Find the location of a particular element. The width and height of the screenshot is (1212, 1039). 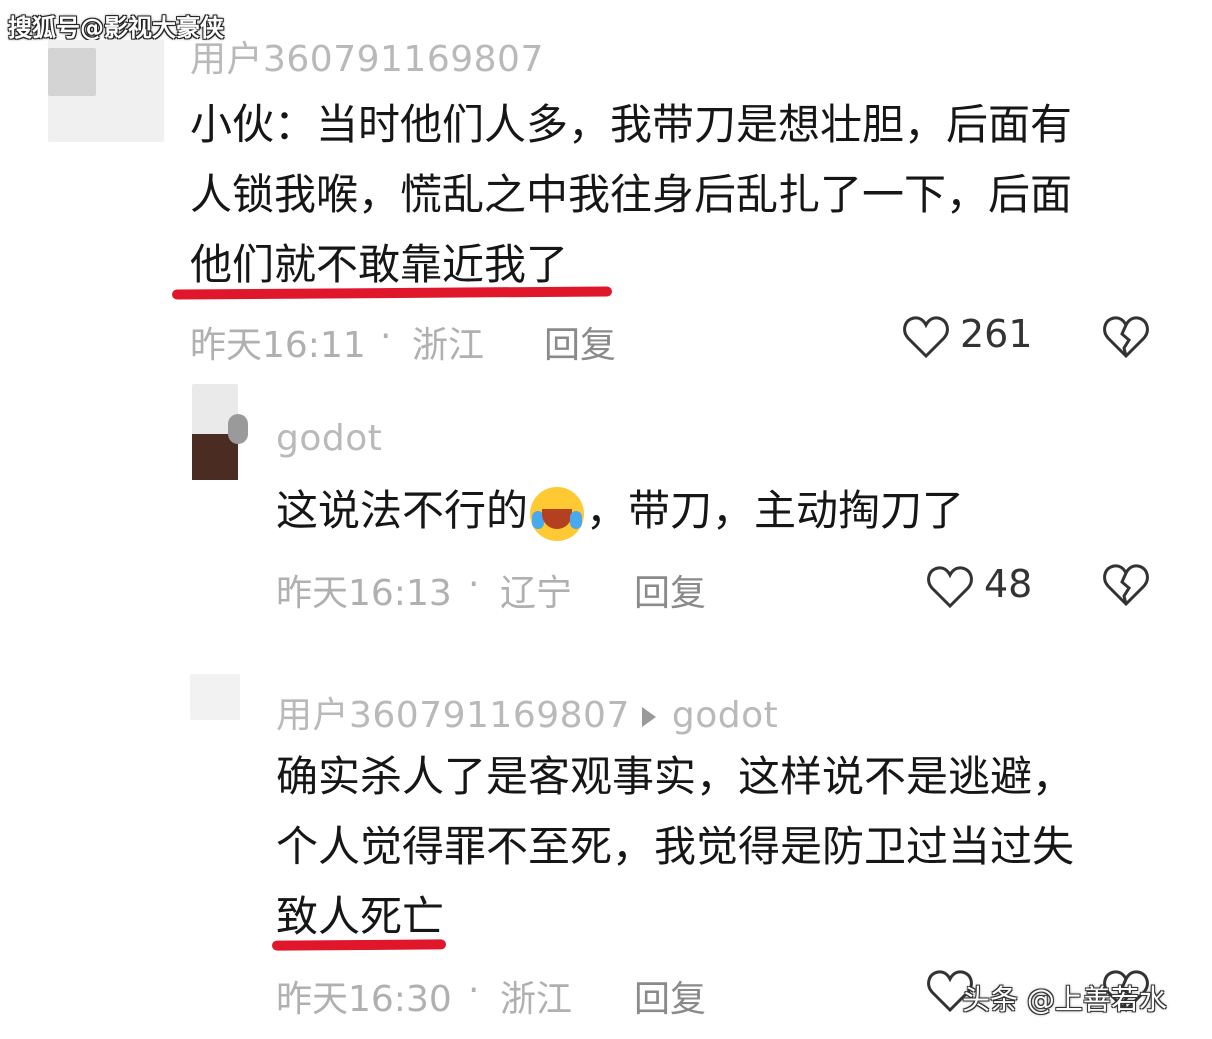

comment-username-row: 用户360791169807 godot is located at coordinates (527, 712).